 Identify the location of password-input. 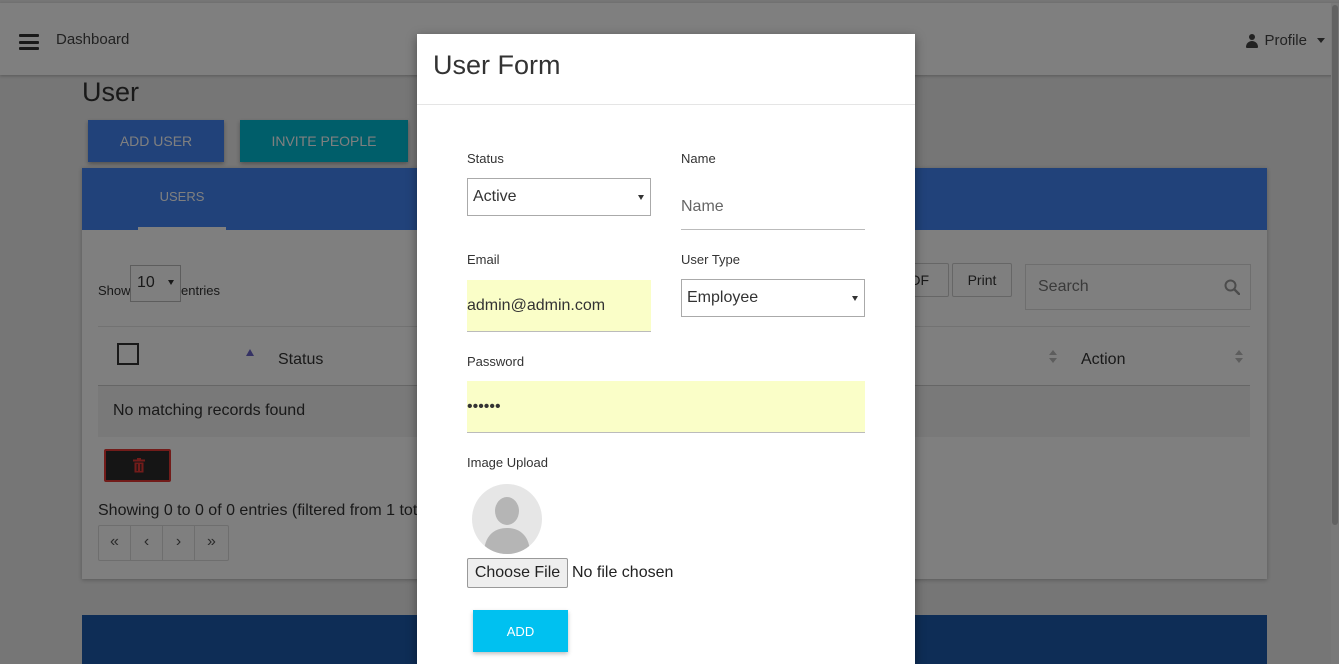
(666, 407).